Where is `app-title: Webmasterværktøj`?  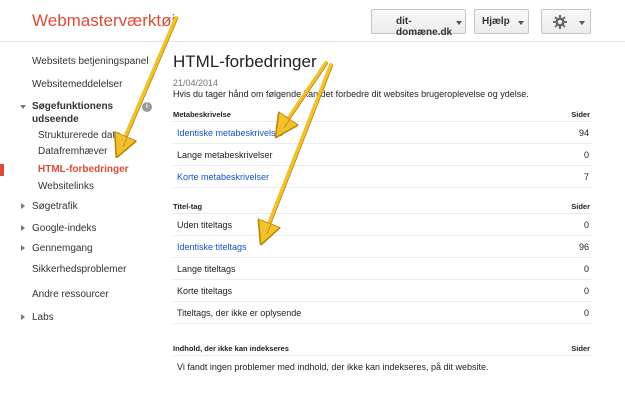 app-title: Webmasterværktøj is located at coordinates (103, 21).